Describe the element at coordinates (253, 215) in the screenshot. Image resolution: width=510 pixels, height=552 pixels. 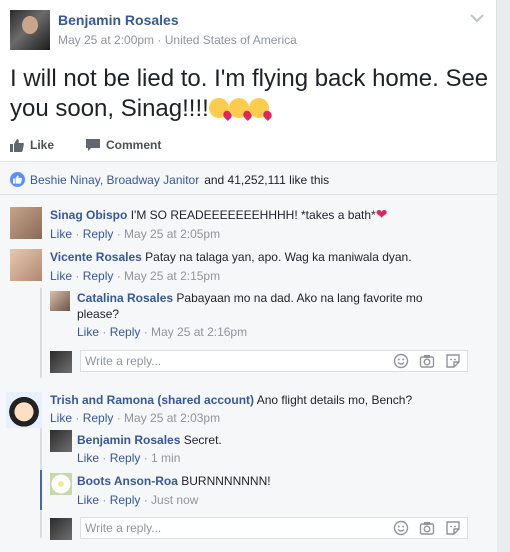
I see `comment-text: I'M SO READEEEEEEEHHHH! *takes a bath*` at that location.